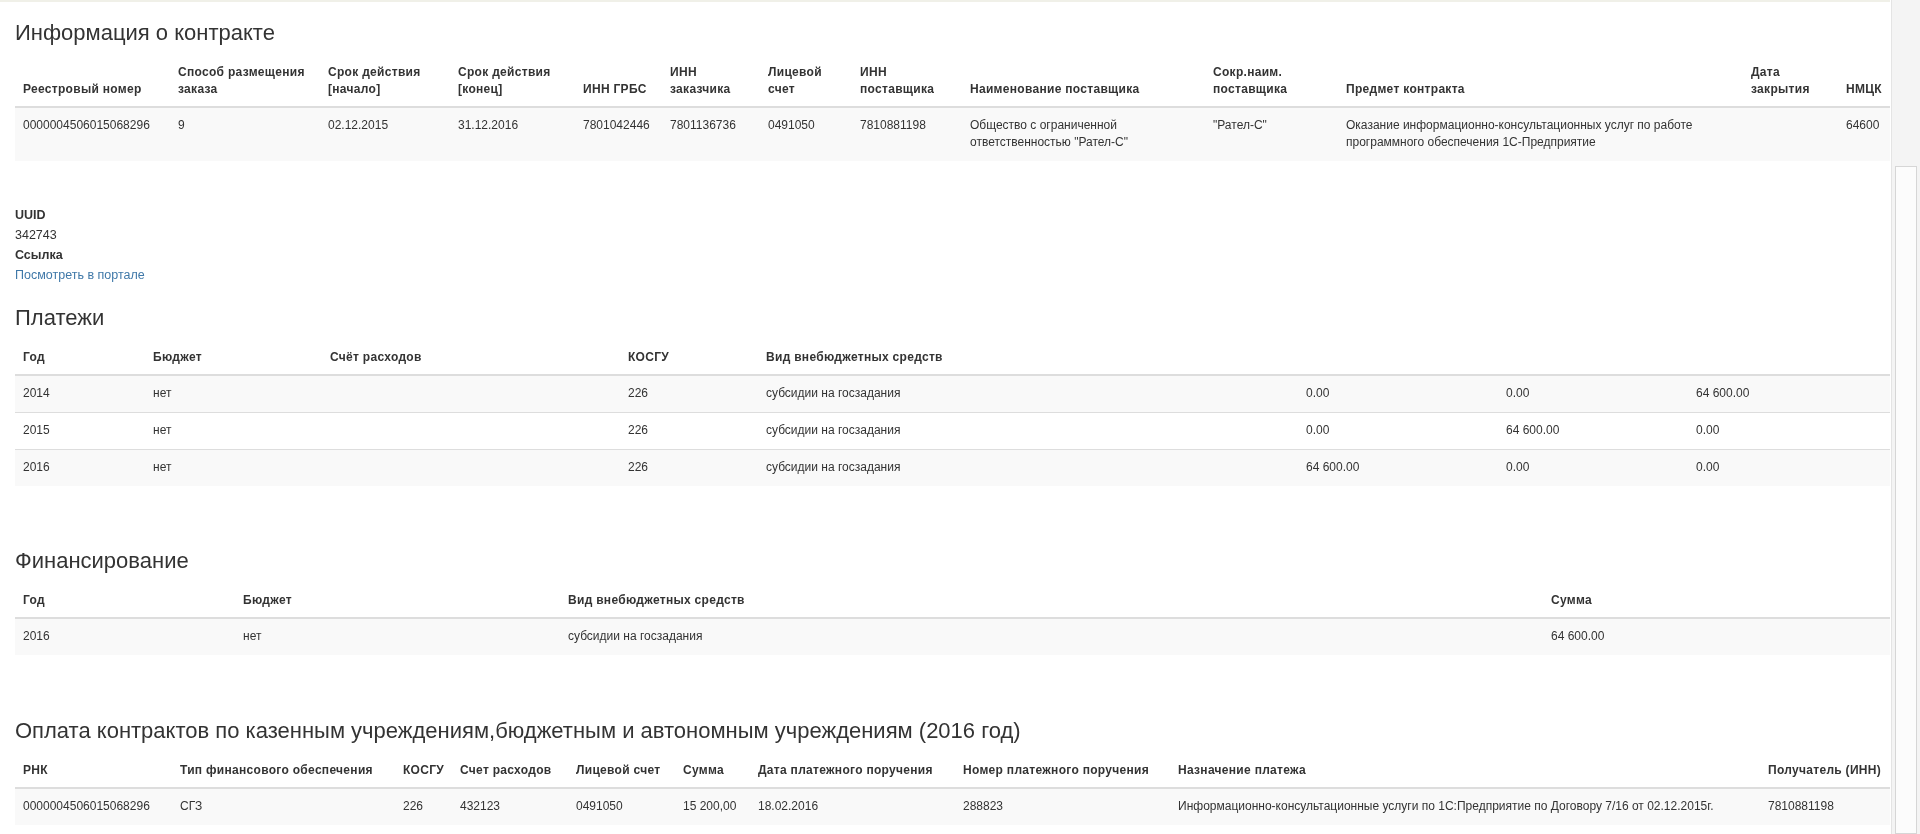 This screenshot has height=834, width=1920. I want to click on table-cell: СГЗ, so click(191, 806).